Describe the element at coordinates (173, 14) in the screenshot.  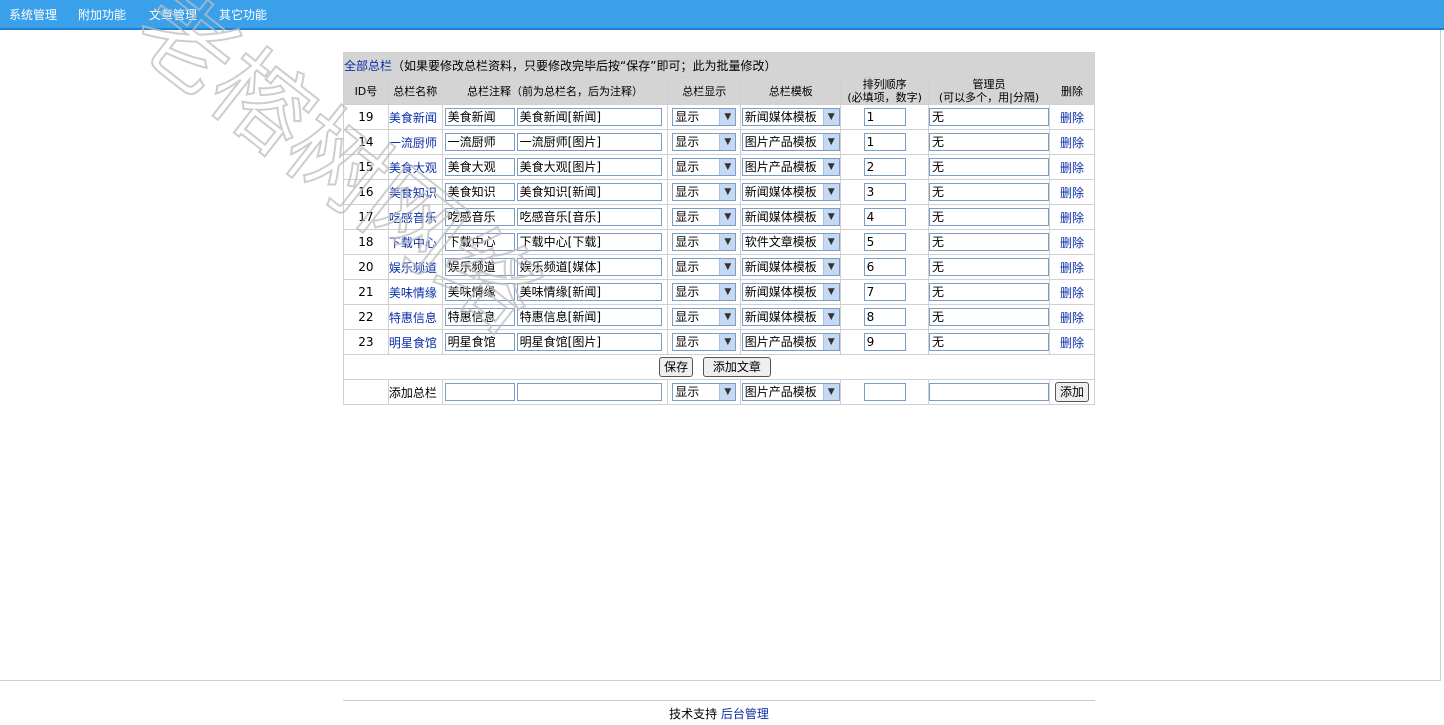
I see `nav-article-management: 文章管理` at that location.